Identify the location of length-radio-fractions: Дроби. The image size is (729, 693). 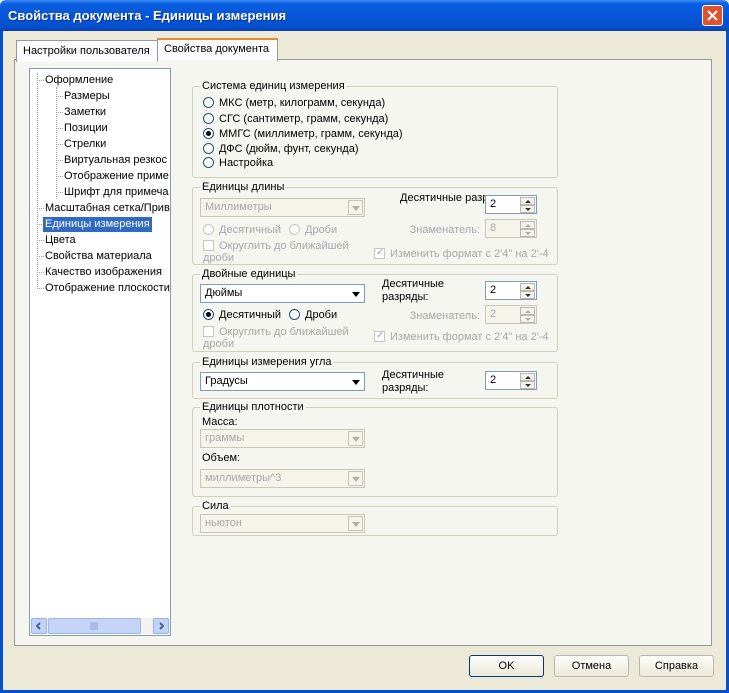
(313, 231).